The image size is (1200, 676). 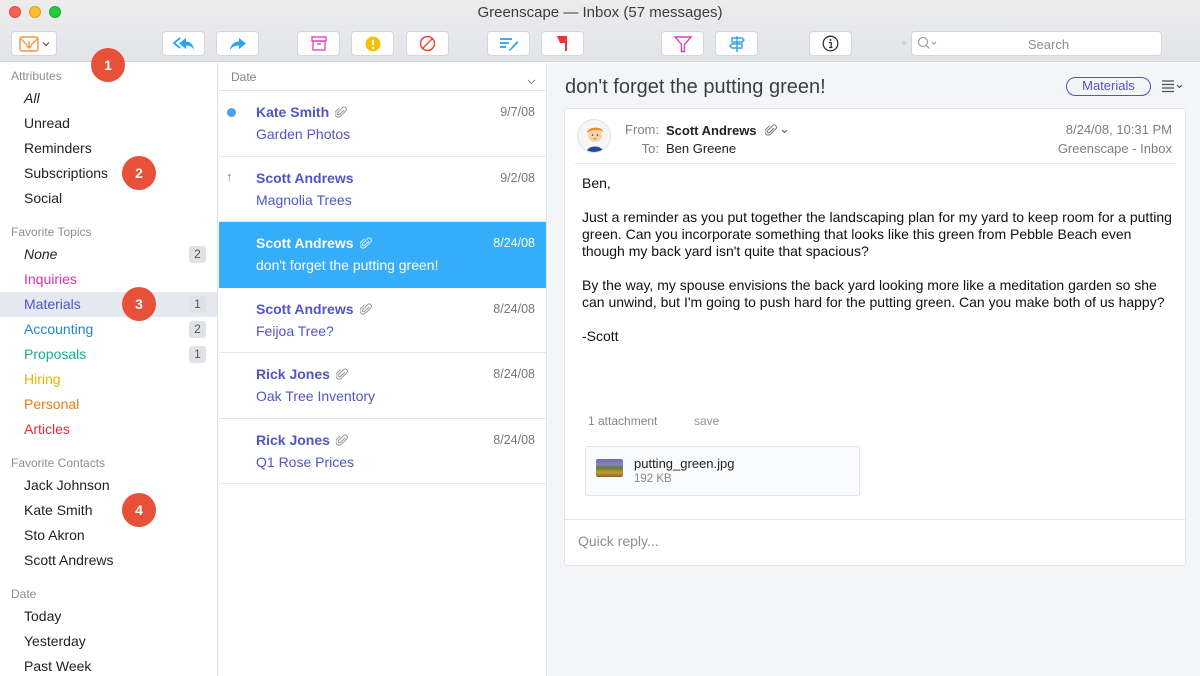 What do you see at coordinates (108, 354) in the screenshot?
I see `sidebar-item-proposals: Proposals 1` at bounding box center [108, 354].